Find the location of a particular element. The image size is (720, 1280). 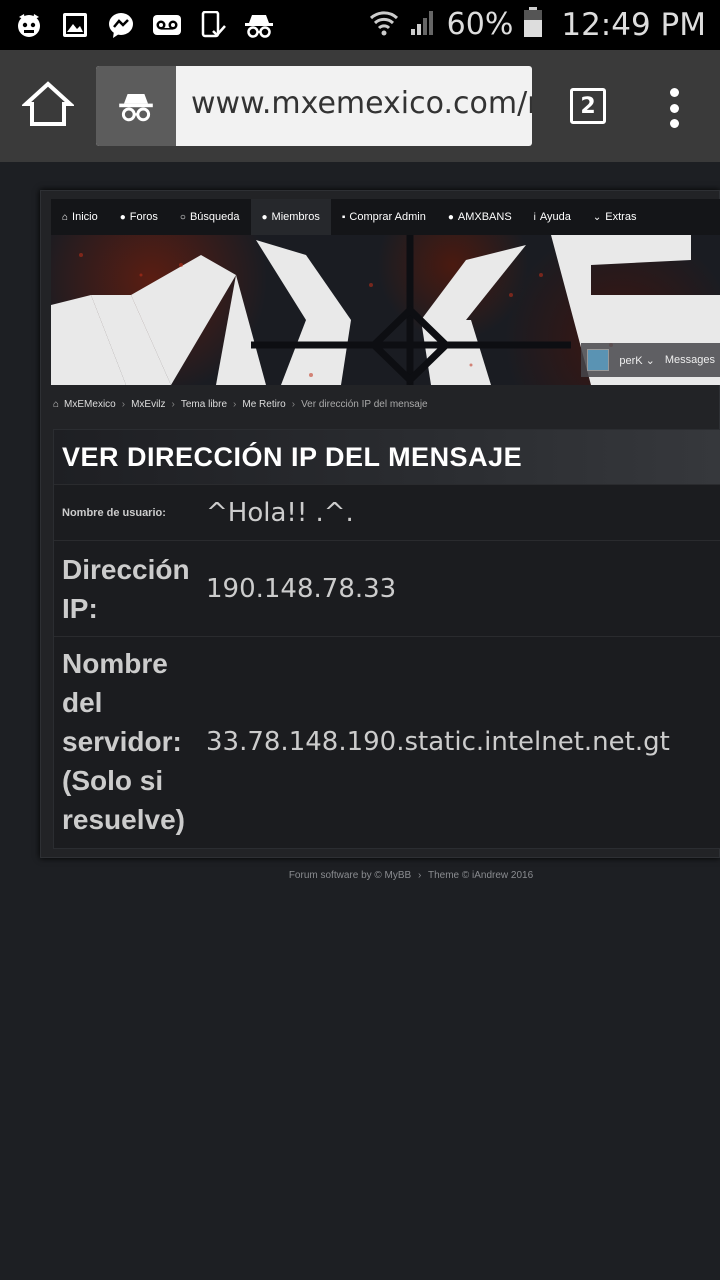

voicemail-icon is located at coordinates (167, 25).